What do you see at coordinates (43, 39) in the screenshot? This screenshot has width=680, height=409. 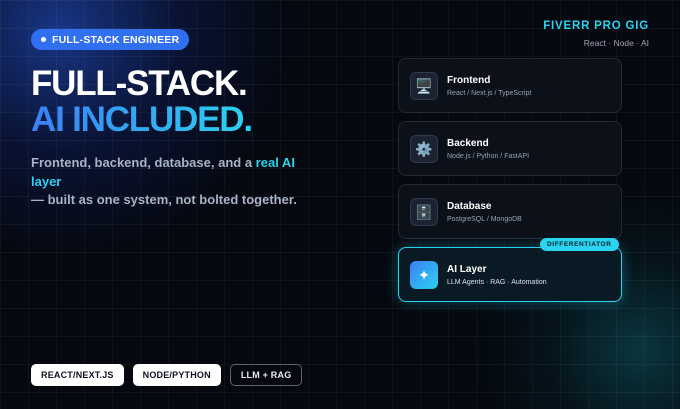 I see `badge-dot-icon` at bounding box center [43, 39].